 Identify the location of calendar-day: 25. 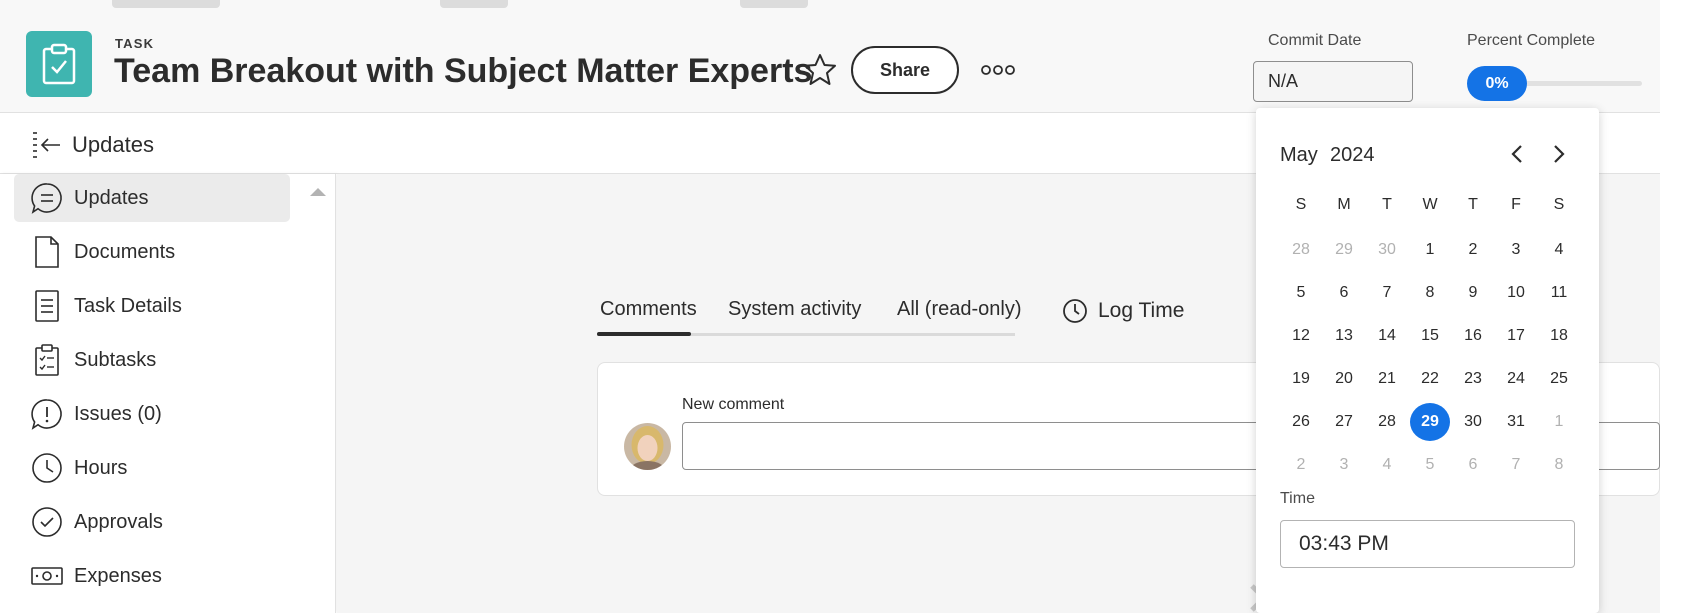
(1559, 379).